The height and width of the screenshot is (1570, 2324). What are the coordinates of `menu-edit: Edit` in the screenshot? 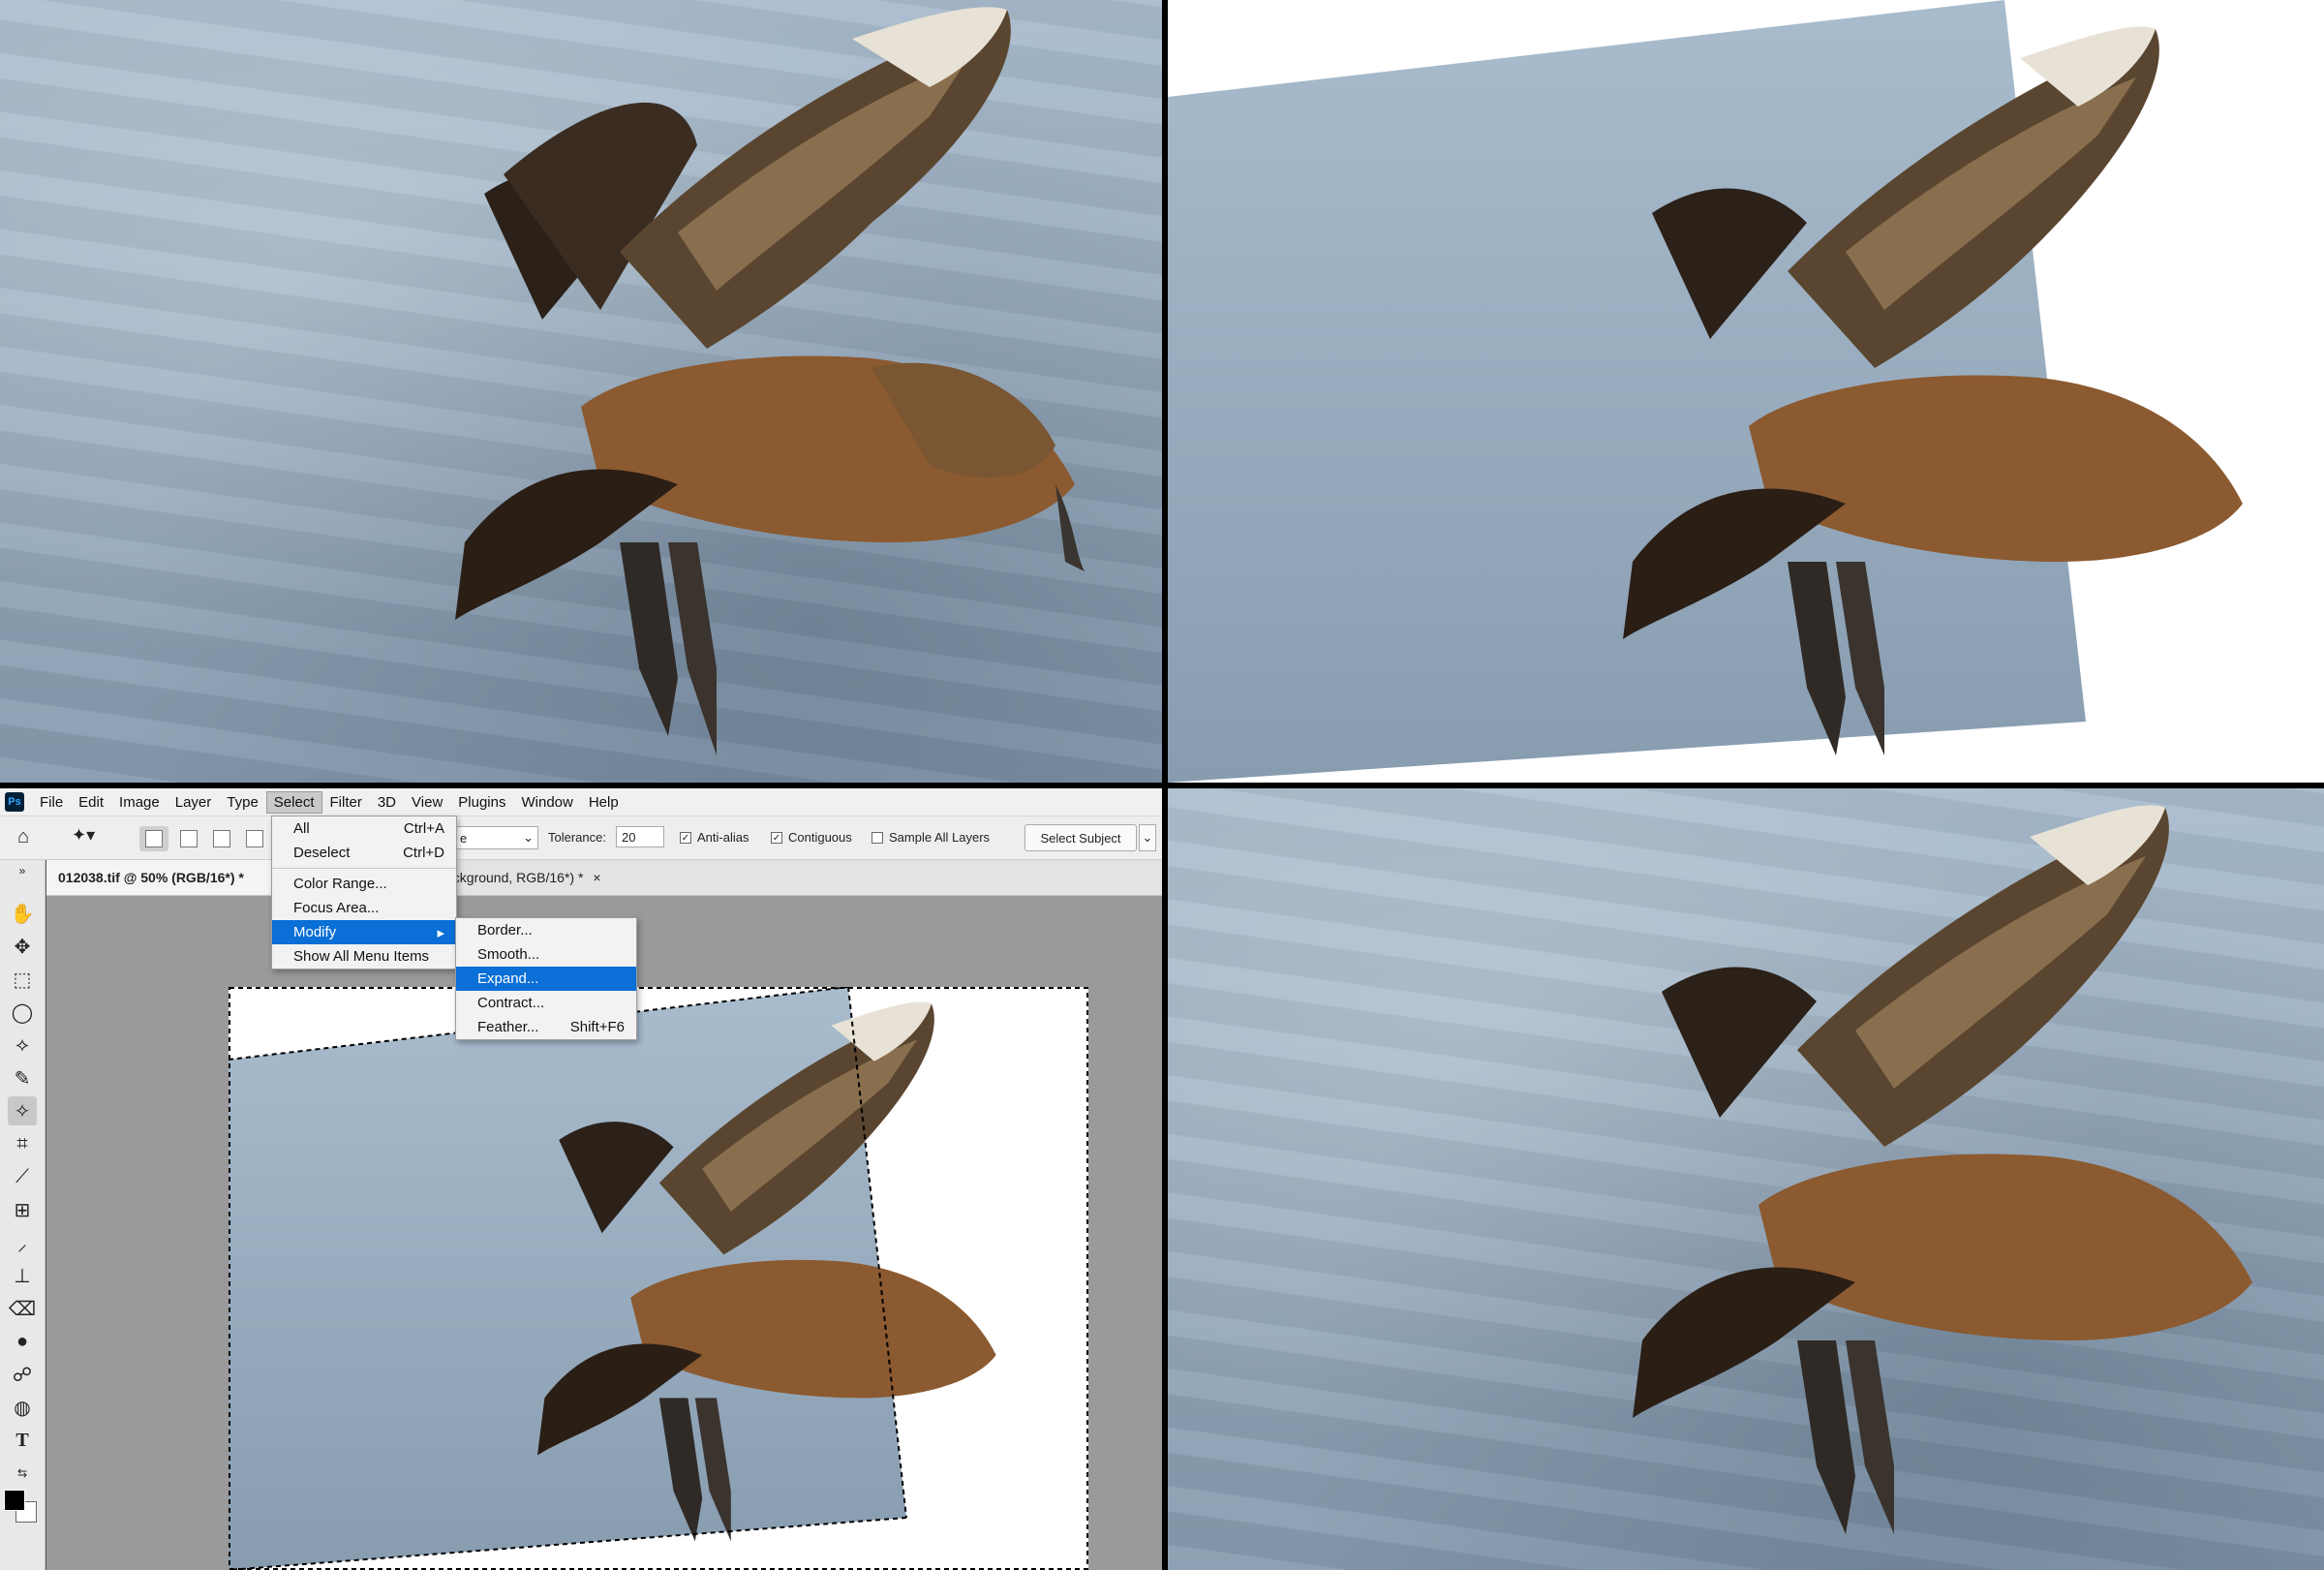 It's located at (91, 803).